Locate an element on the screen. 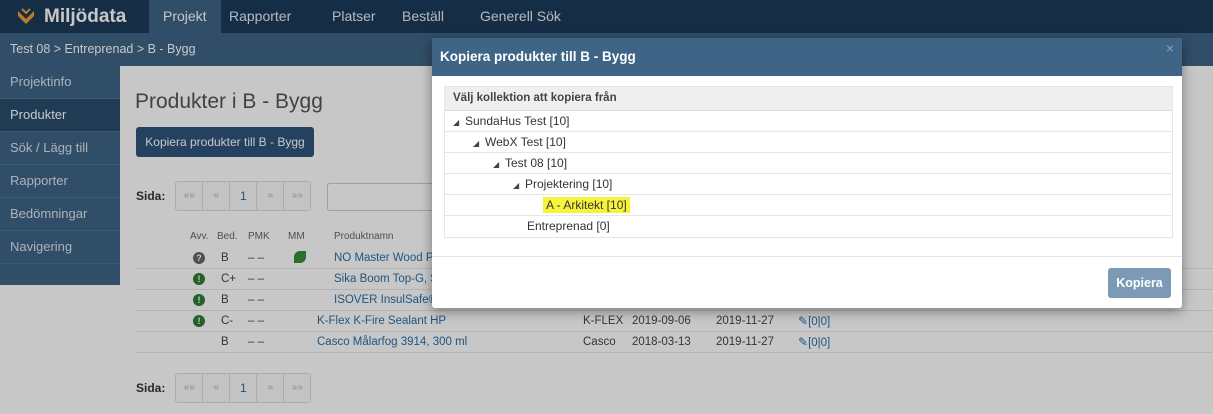 The image size is (1213, 414). tree-node: ◢ WebX Test [10] is located at coordinates (808, 142).